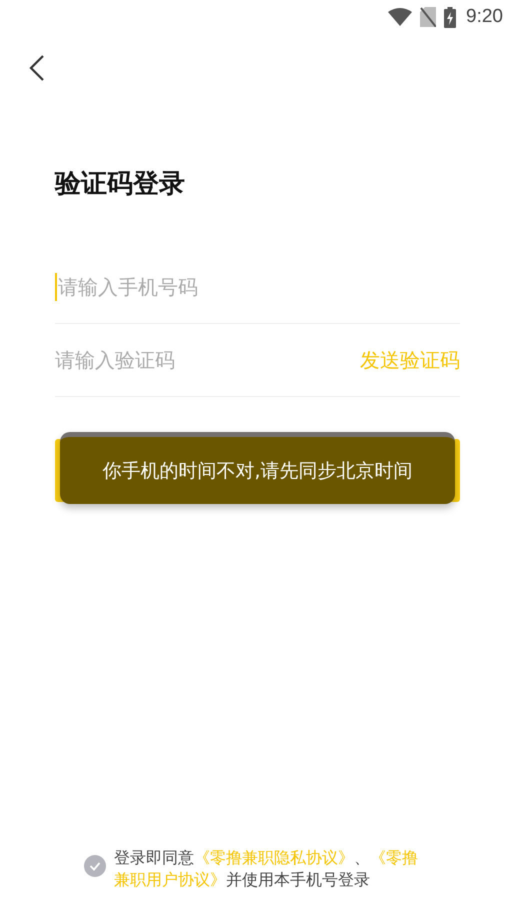 The height and width of the screenshot is (919, 515). Describe the element at coordinates (400, 17) in the screenshot. I see `wifi-icon` at that location.